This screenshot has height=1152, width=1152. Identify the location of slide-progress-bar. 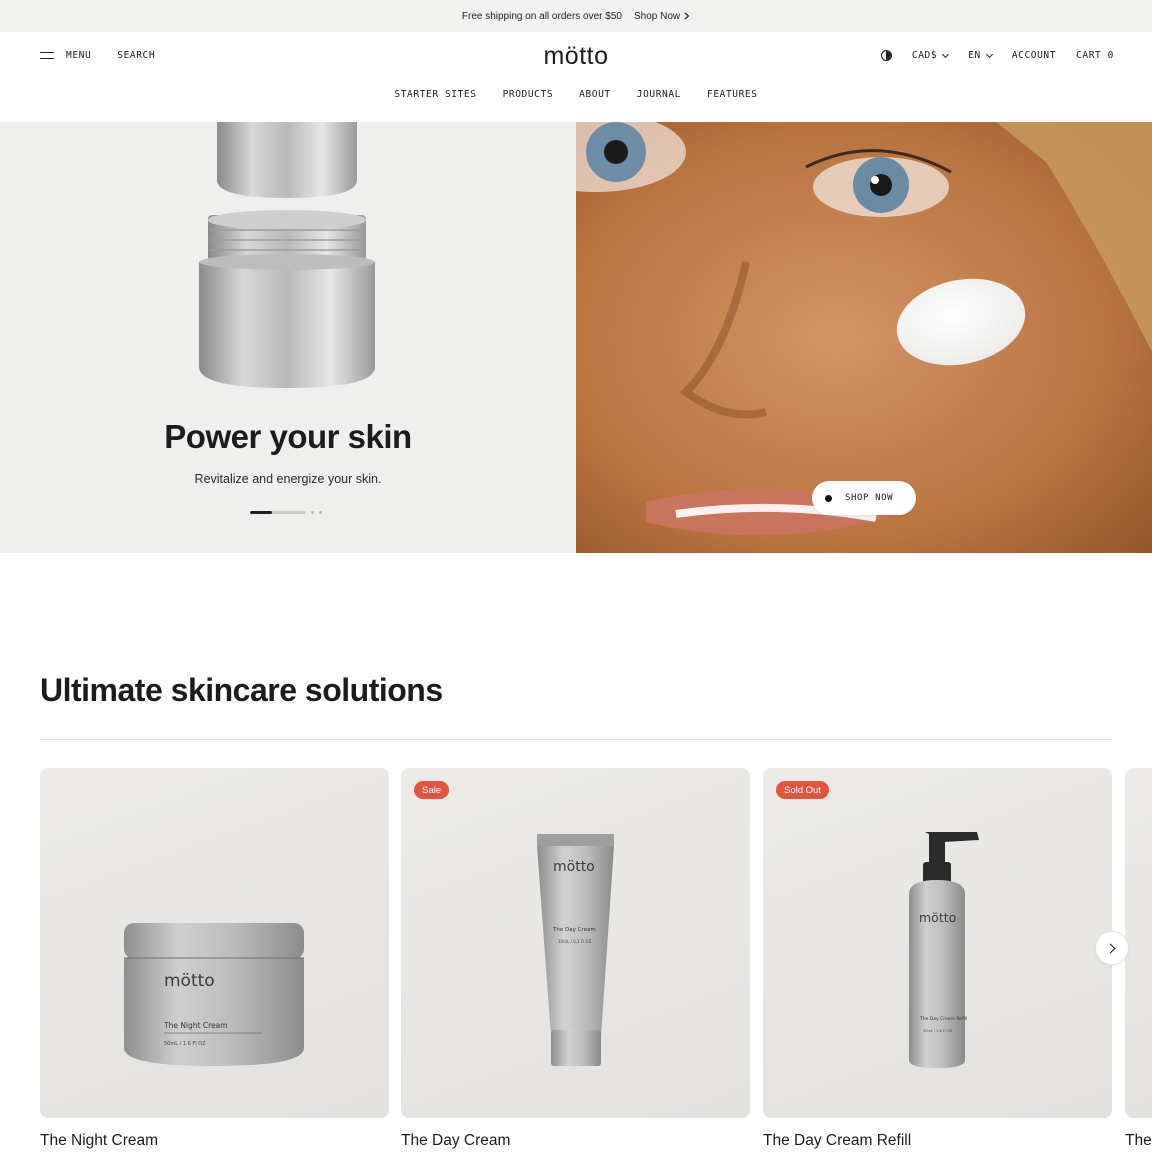
(278, 512).